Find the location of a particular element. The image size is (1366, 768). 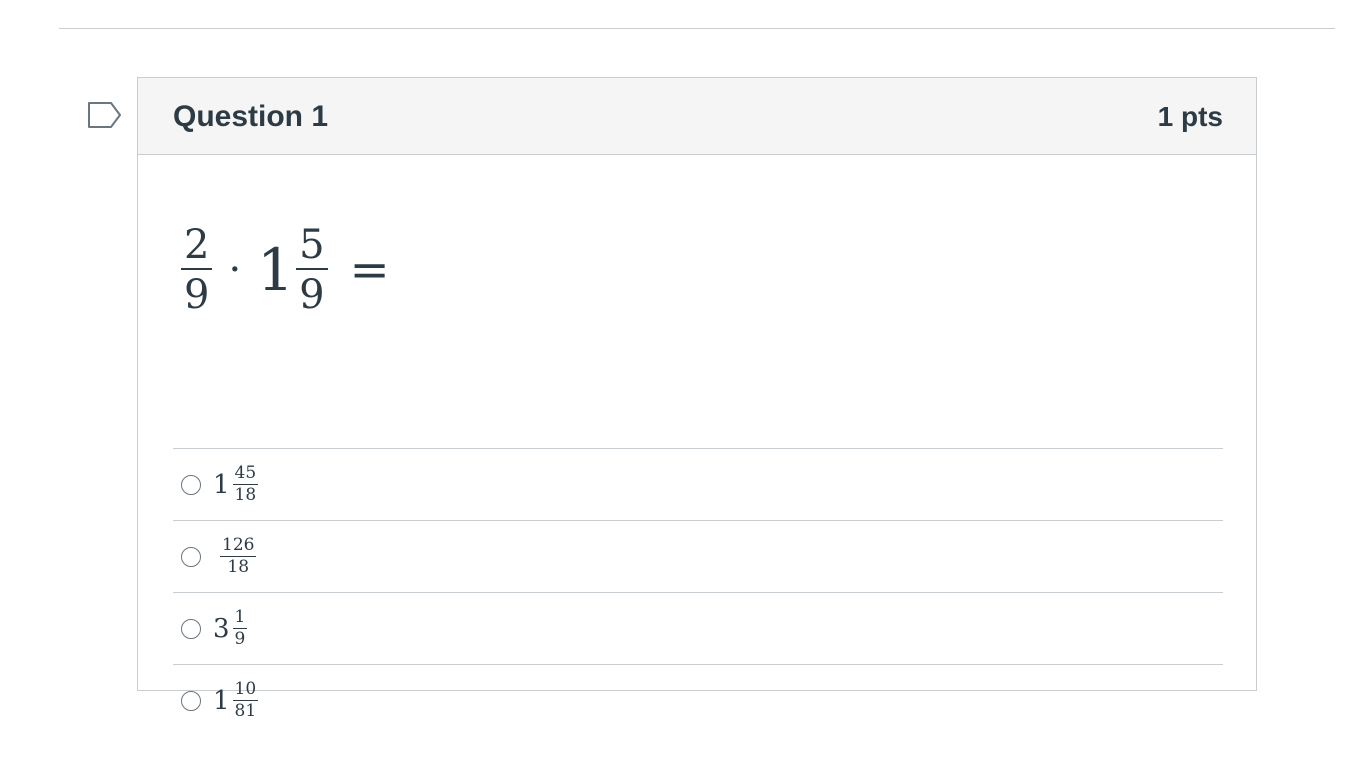

question-prompt: 2 9 · 1 5 9 = is located at coordinates (285, 270).